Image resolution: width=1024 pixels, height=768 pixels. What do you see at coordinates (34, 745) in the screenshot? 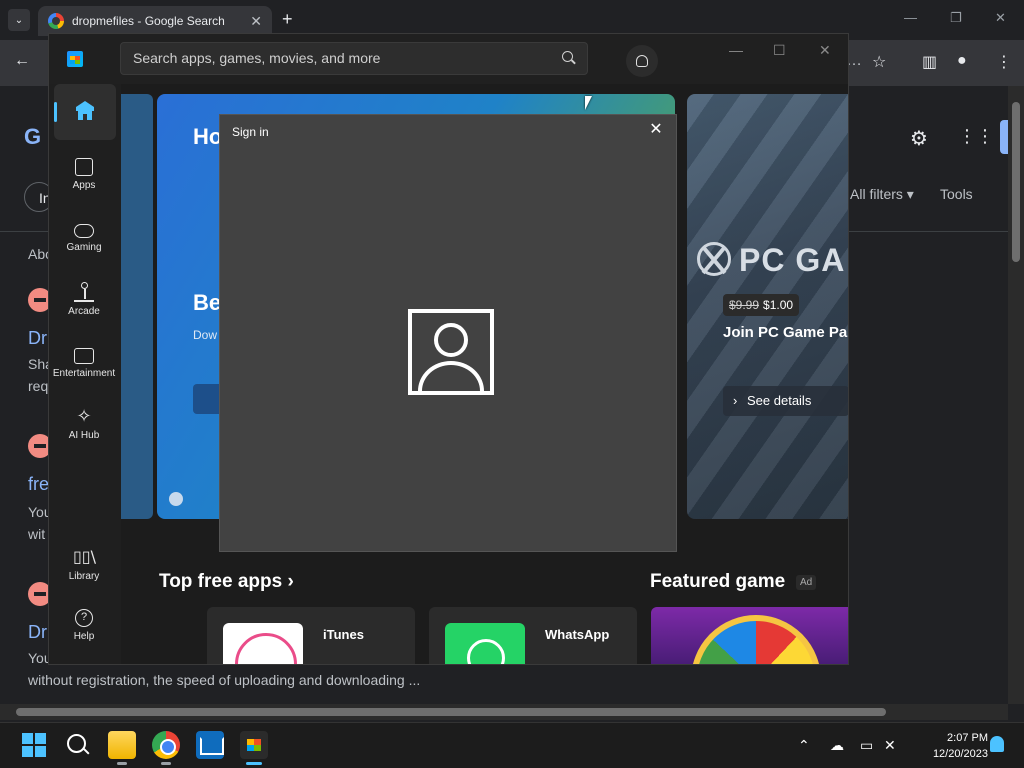
I see `start-button` at bounding box center [34, 745].